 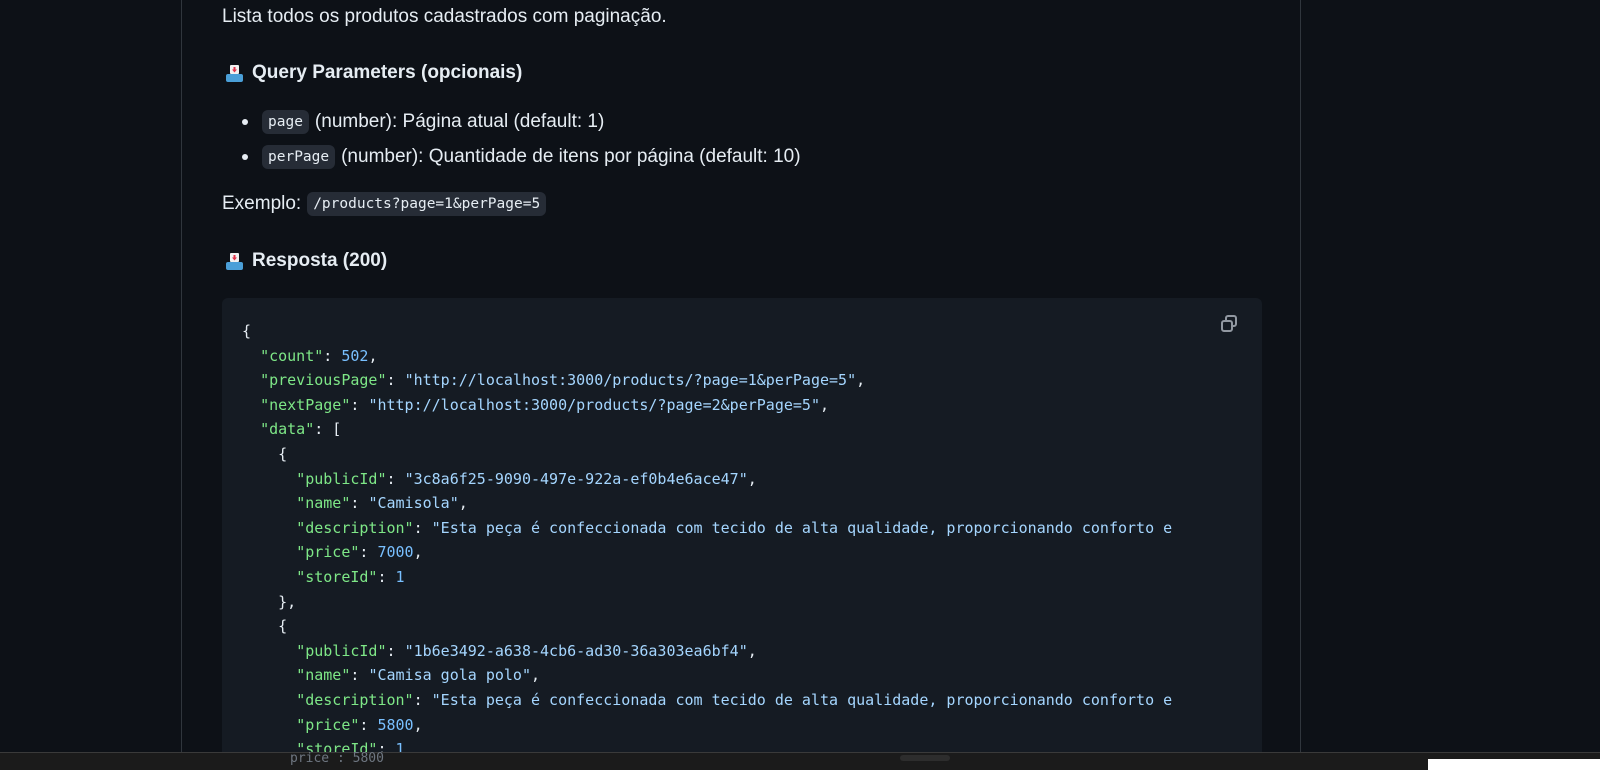 What do you see at coordinates (299, 156) in the screenshot?
I see `param-name-code: perPage` at bounding box center [299, 156].